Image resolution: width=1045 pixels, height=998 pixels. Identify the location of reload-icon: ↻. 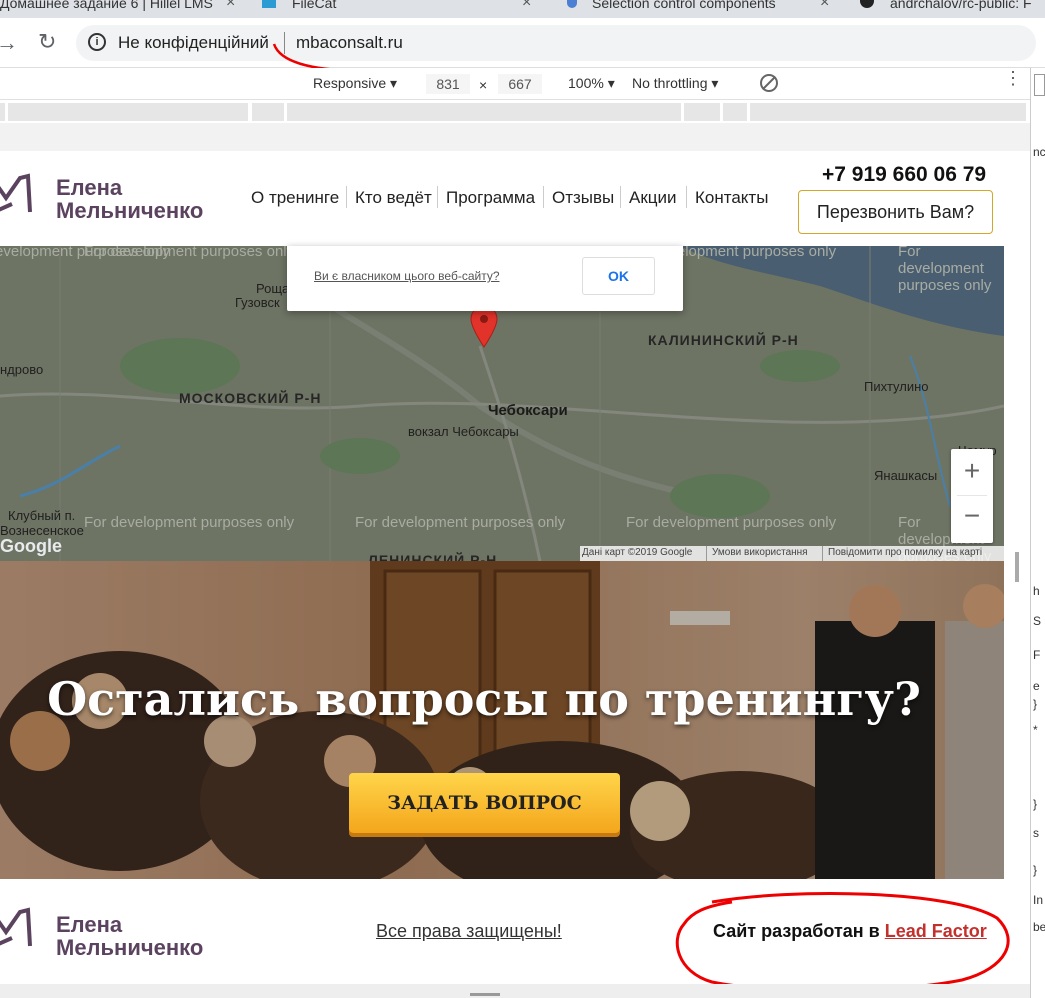
(47, 42).